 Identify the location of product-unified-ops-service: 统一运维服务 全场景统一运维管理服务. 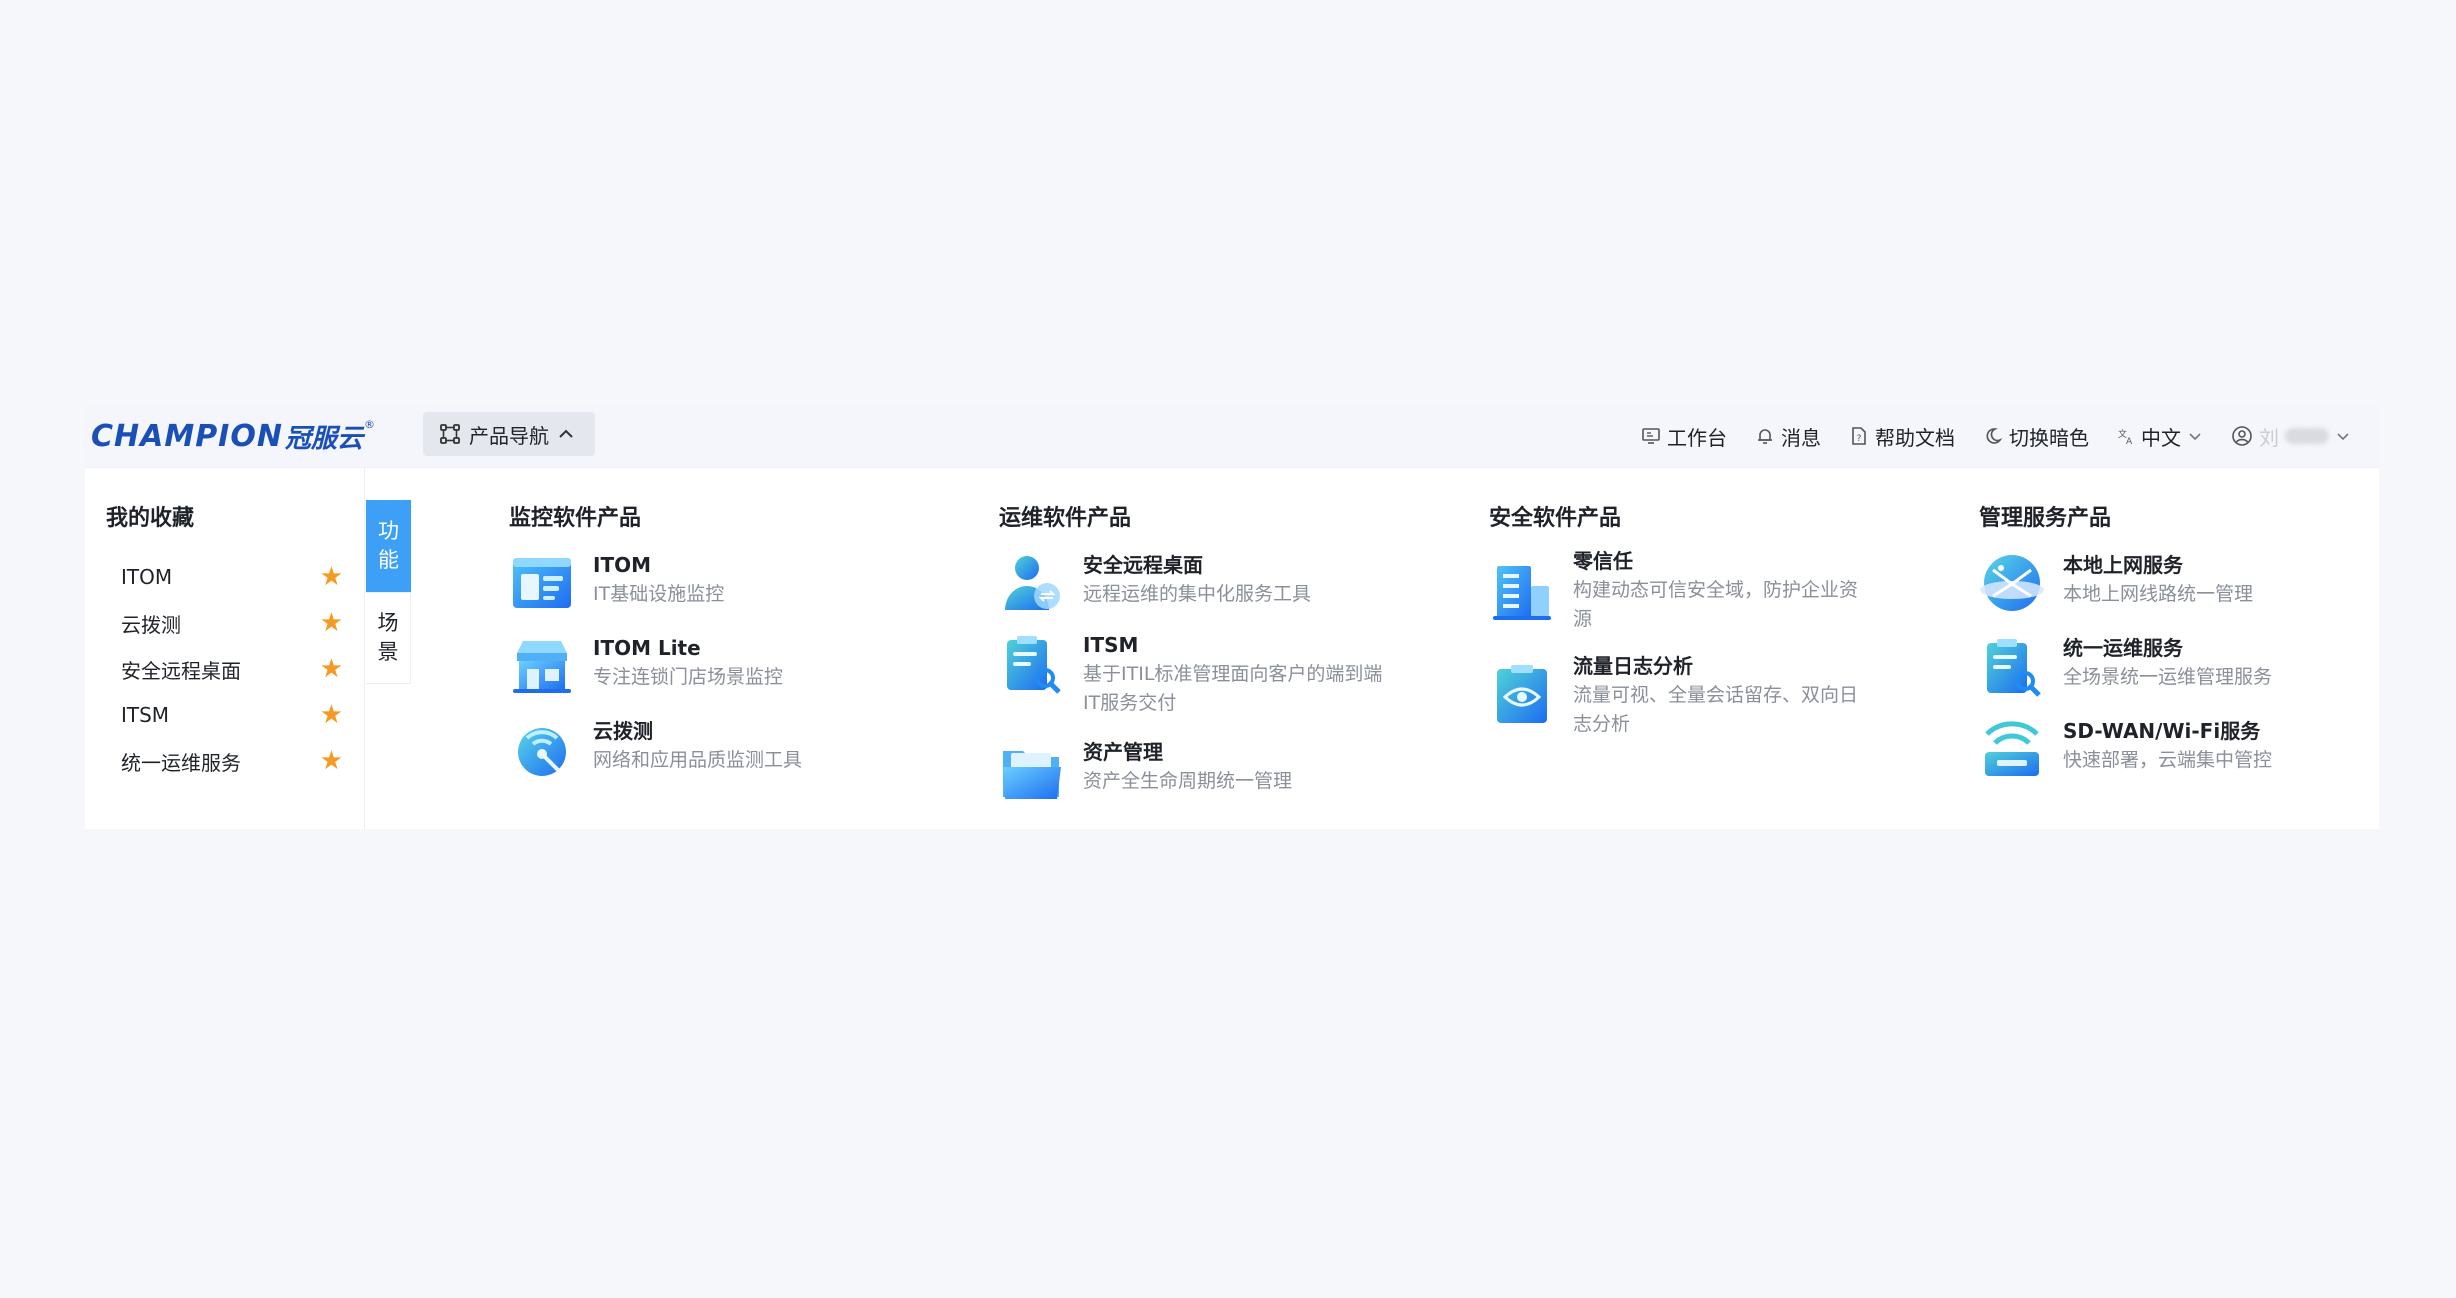
(2171, 666).